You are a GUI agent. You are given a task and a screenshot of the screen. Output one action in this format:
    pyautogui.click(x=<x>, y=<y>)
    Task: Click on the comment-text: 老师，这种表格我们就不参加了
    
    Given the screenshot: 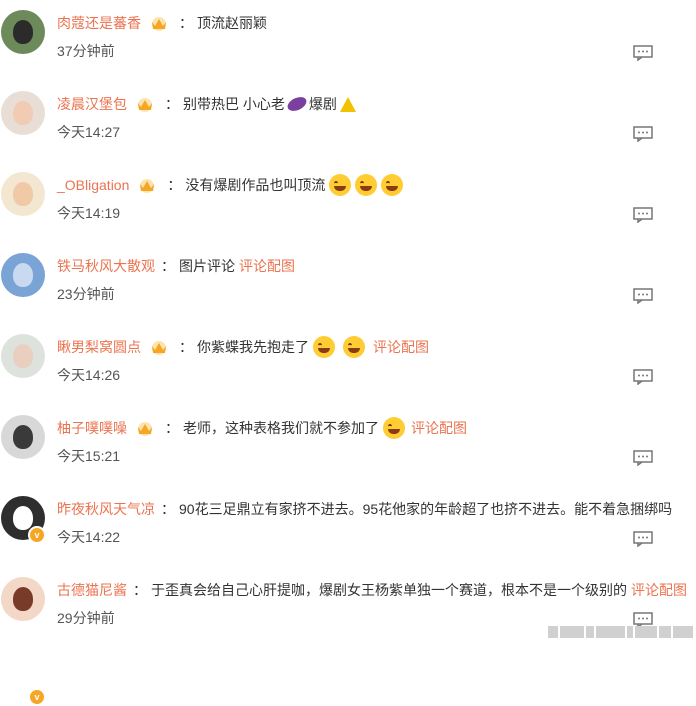 What is the action you would take?
    pyautogui.click(x=281, y=428)
    